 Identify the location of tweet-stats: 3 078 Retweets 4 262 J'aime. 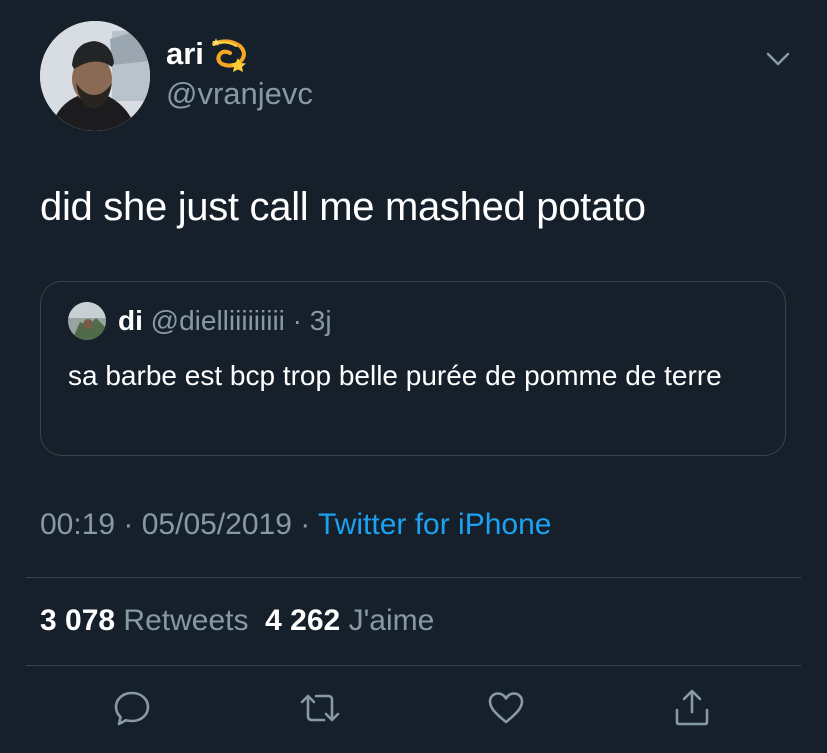
(237, 621).